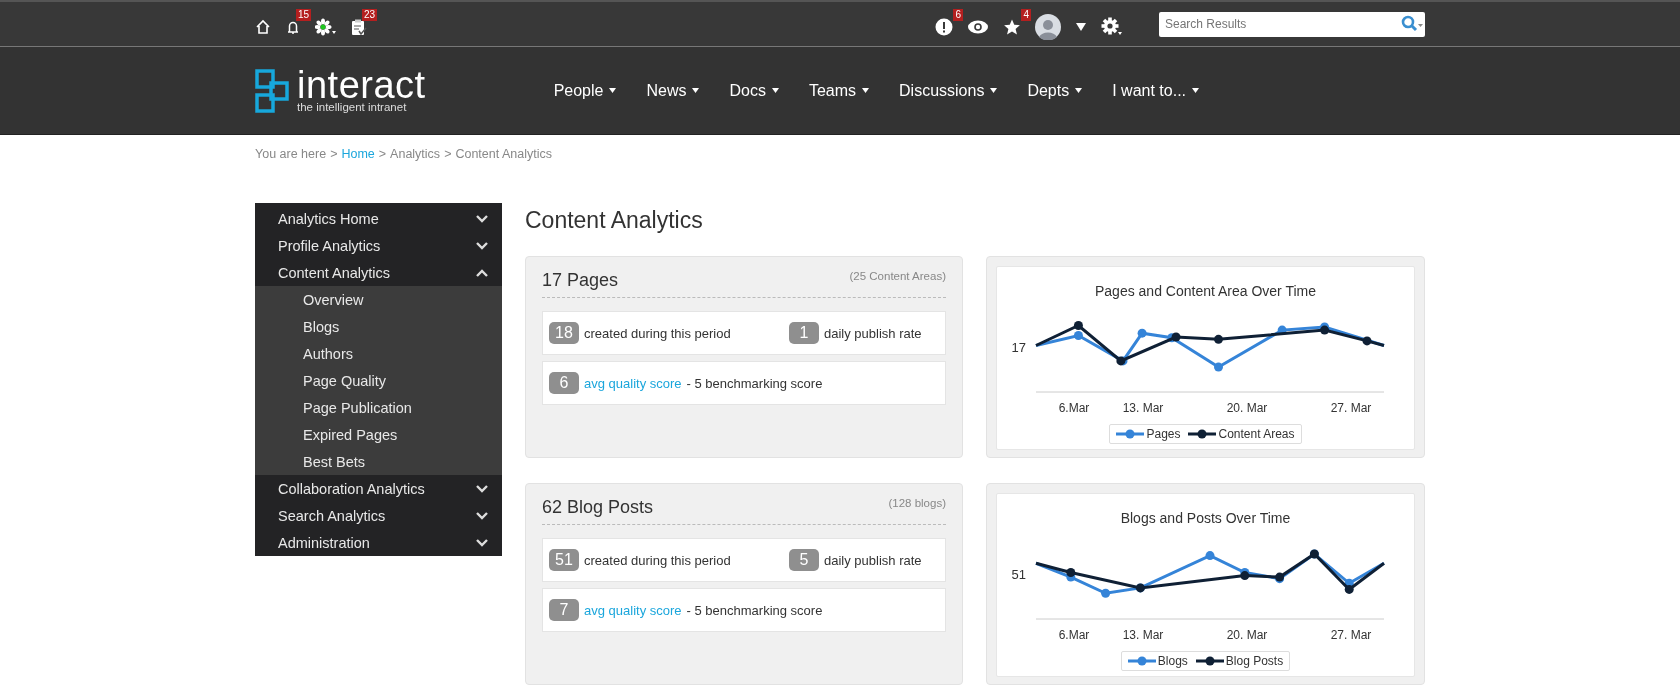 The width and height of the screenshot is (1680, 696). I want to click on nav-menu-item: News, so click(673, 90).